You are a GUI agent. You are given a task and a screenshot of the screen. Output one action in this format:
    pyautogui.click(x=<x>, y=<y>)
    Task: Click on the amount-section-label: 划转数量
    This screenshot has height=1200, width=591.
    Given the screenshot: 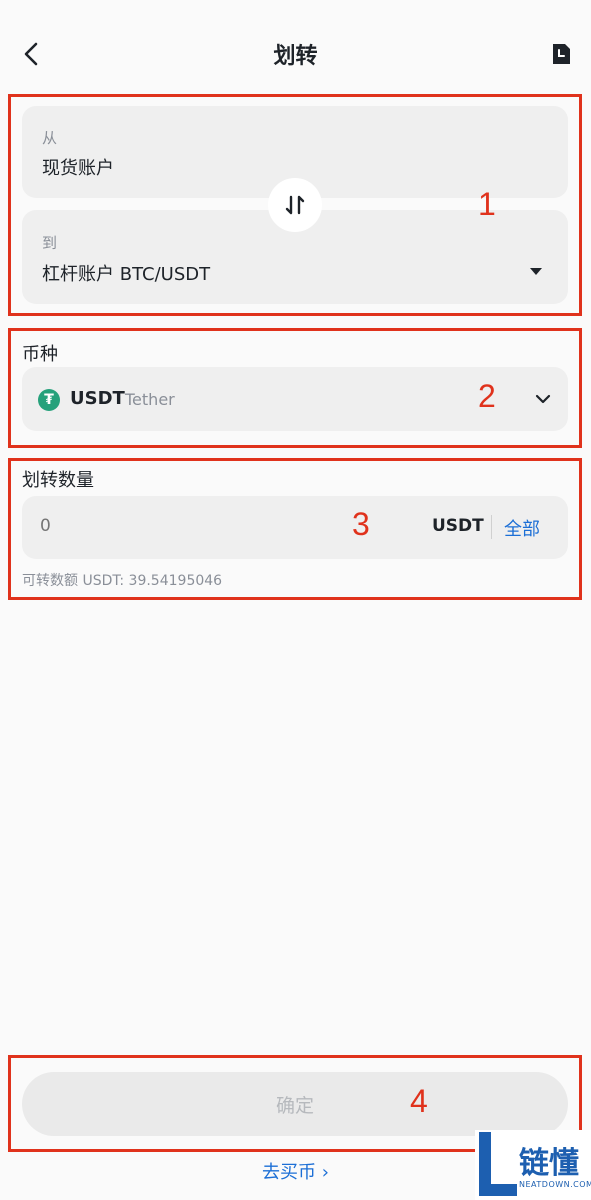 What is the action you would take?
    pyautogui.click(x=58, y=480)
    